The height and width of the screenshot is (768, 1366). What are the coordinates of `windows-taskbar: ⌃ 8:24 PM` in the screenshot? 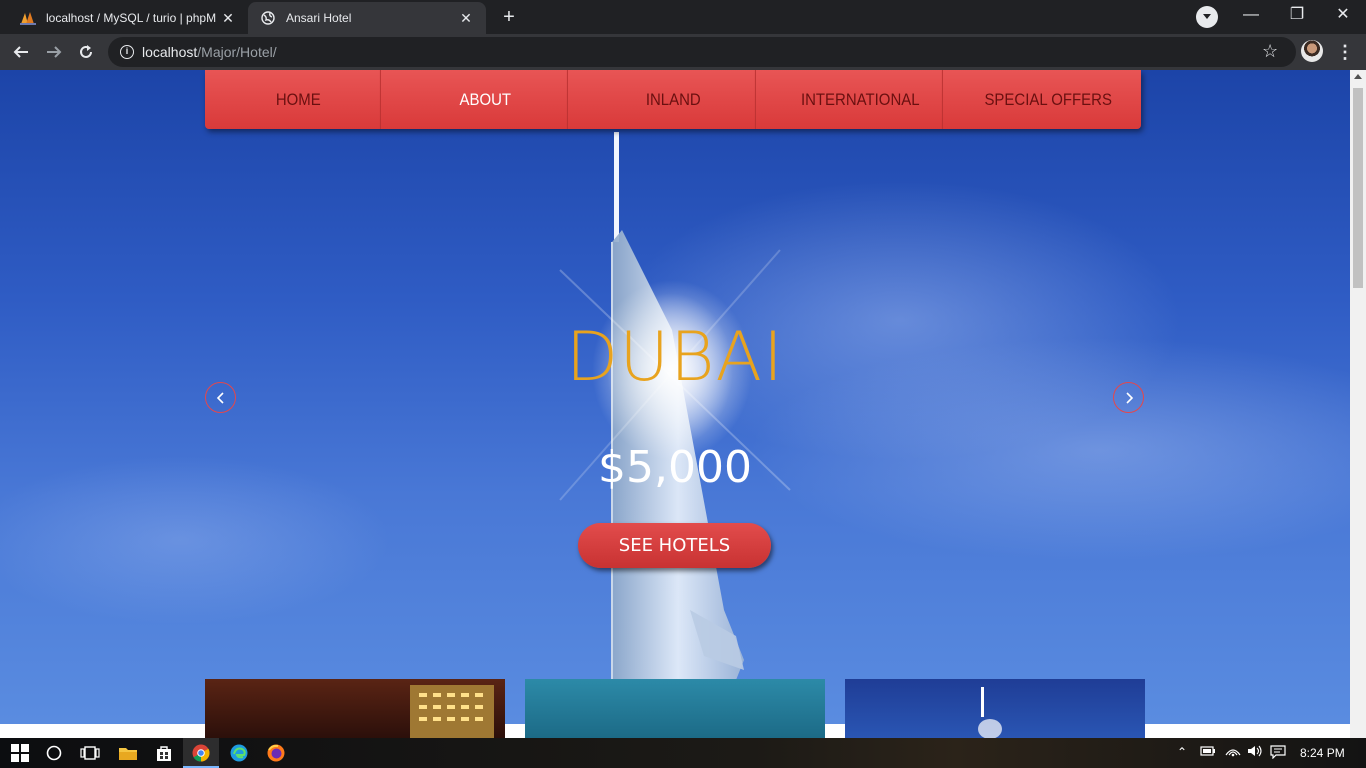 It's located at (683, 753).